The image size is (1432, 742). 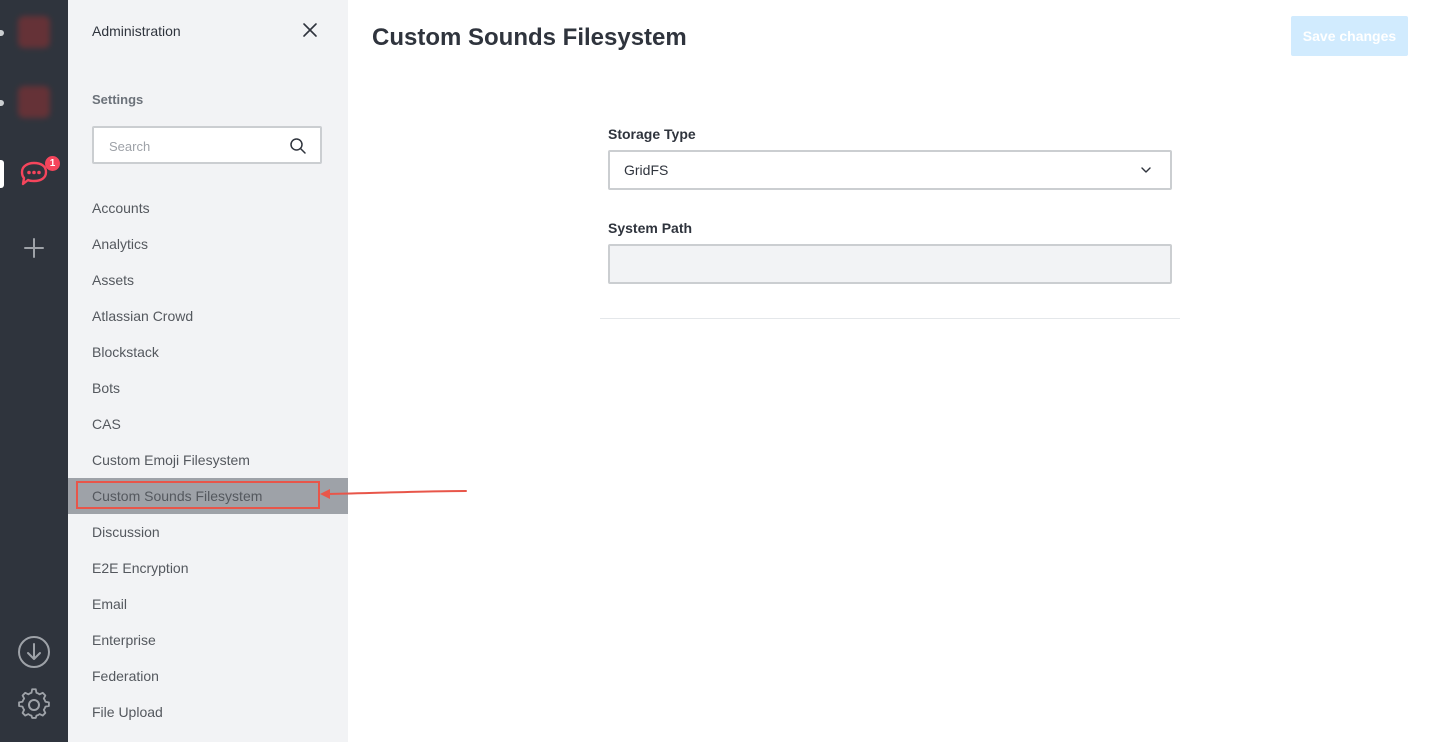 I want to click on search-box, so click(x=207, y=145).